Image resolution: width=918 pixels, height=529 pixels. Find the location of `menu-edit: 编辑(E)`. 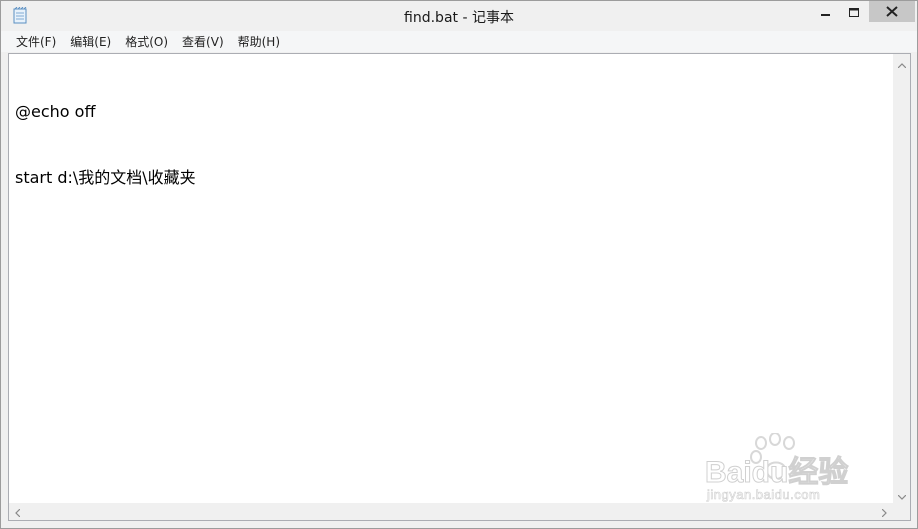

menu-edit: 编辑(E) is located at coordinates (90, 42).